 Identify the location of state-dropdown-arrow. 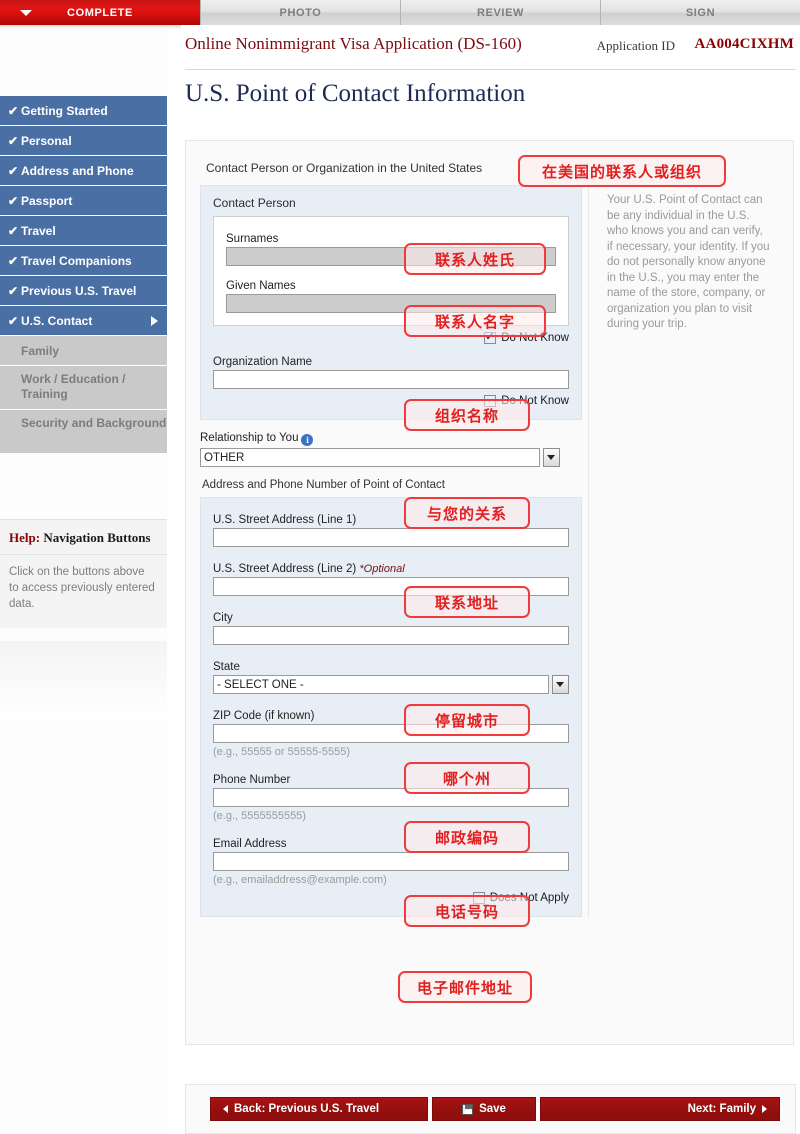
(560, 684).